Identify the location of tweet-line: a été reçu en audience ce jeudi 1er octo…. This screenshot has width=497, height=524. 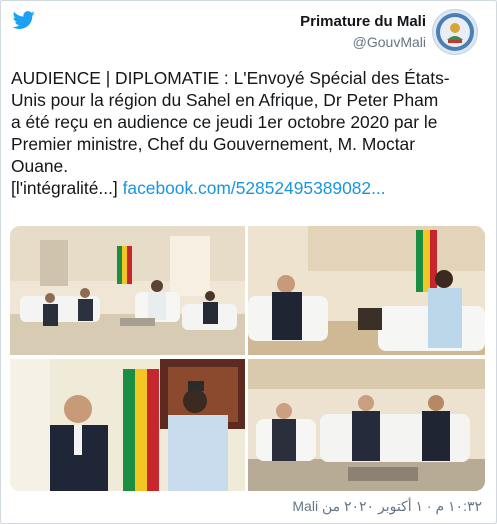
(224, 122).